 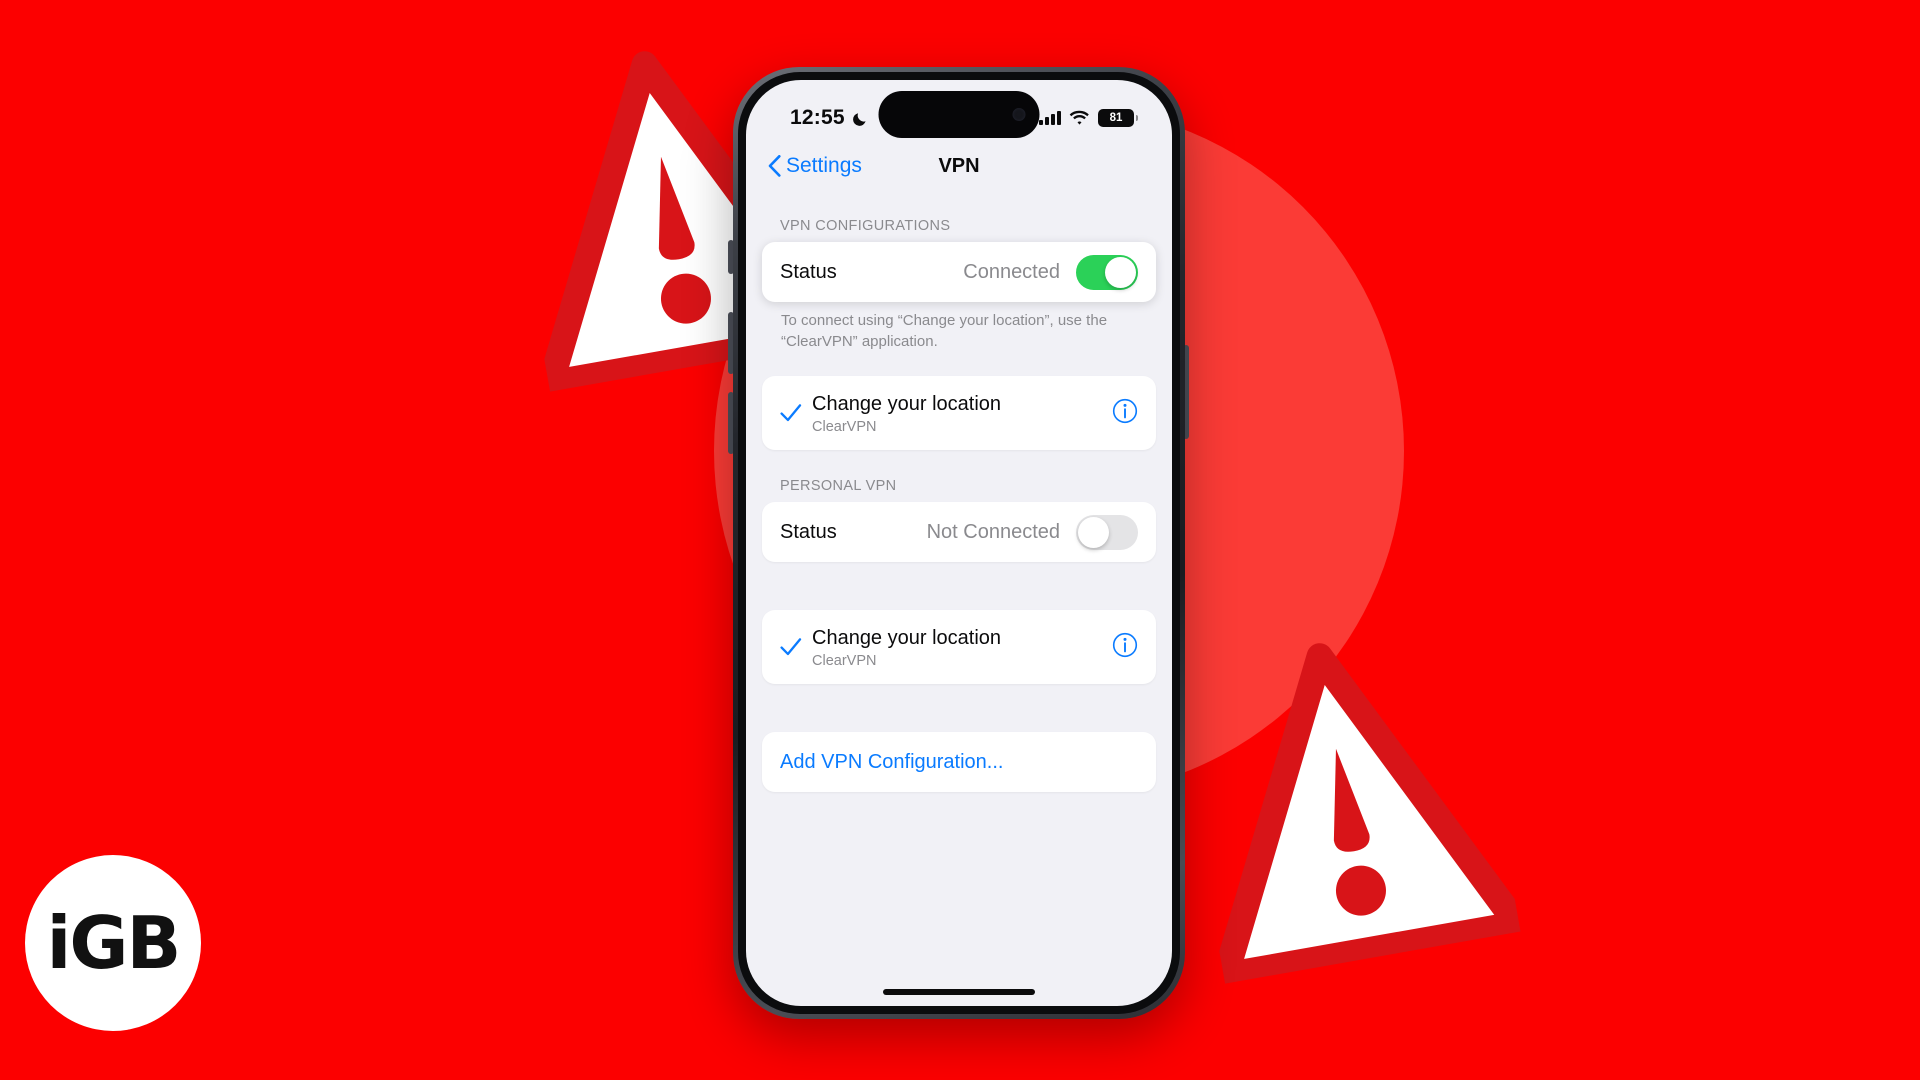 What do you see at coordinates (865, 226) in the screenshot?
I see `section-header-vpn-configurations: VPN CONFIGURATIONS` at bounding box center [865, 226].